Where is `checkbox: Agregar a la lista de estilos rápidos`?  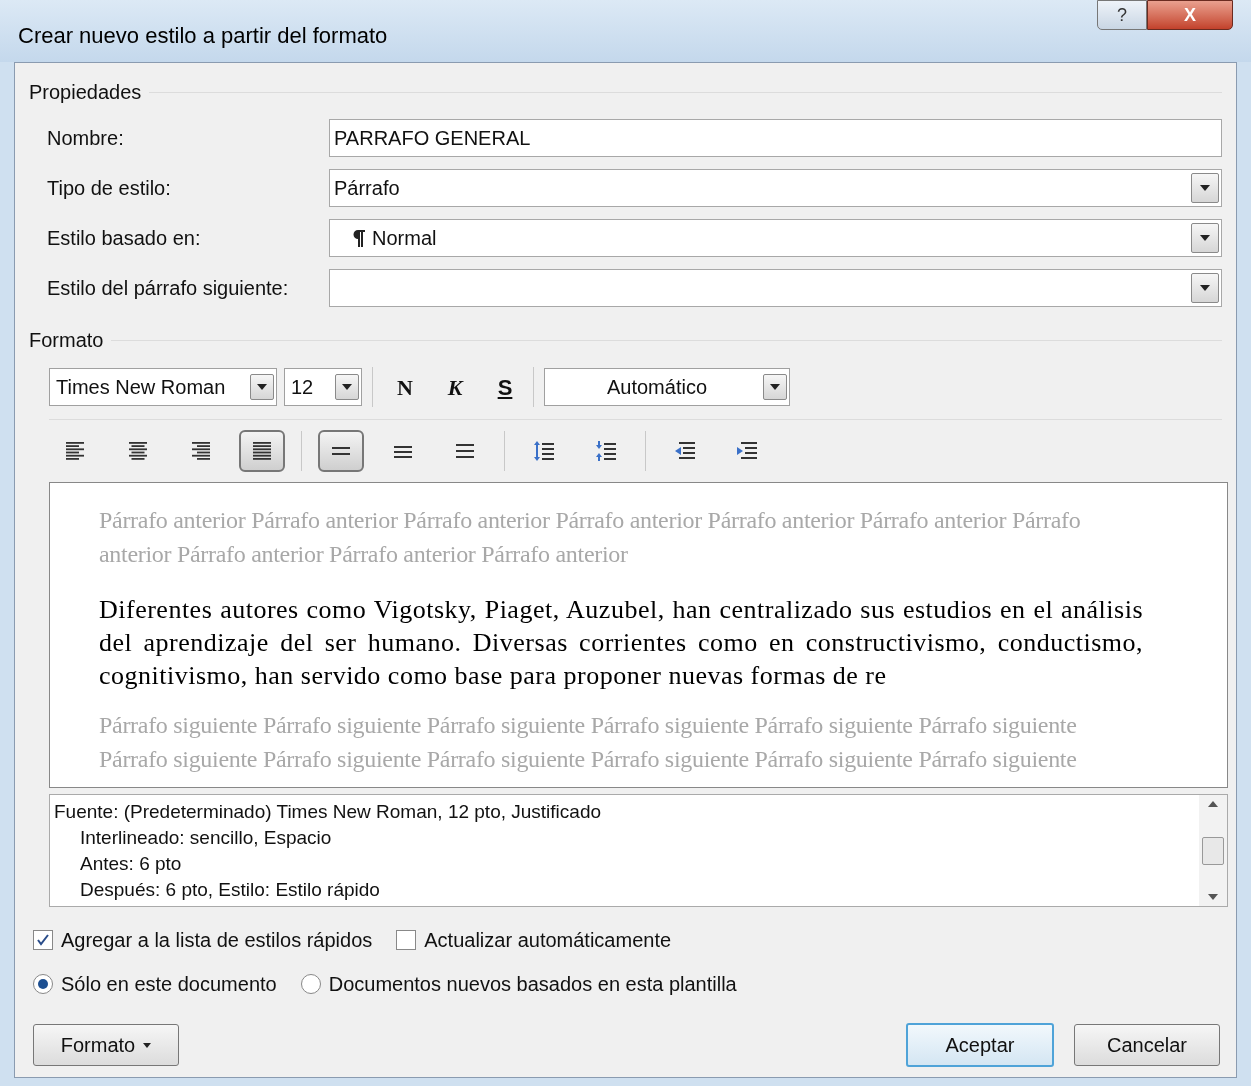
checkbox: Agregar a la lista de estilos rápidos is located at coordinates (203, 940).